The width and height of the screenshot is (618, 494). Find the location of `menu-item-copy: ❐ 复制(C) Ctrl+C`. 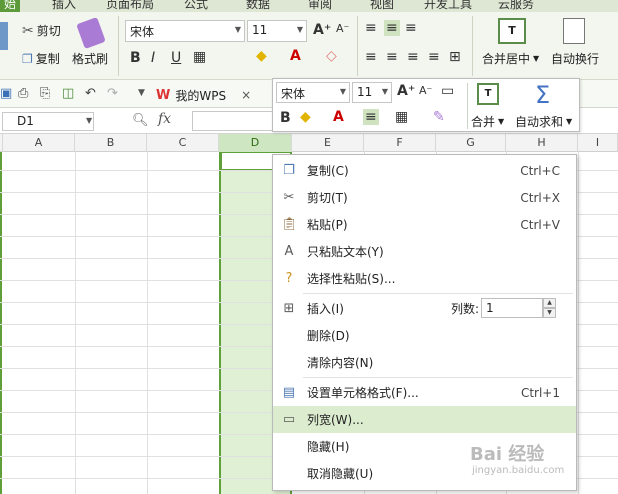

menu-item-copy: ❐ 复制(C) Ctrl+C is located at coordinates (424, 170).